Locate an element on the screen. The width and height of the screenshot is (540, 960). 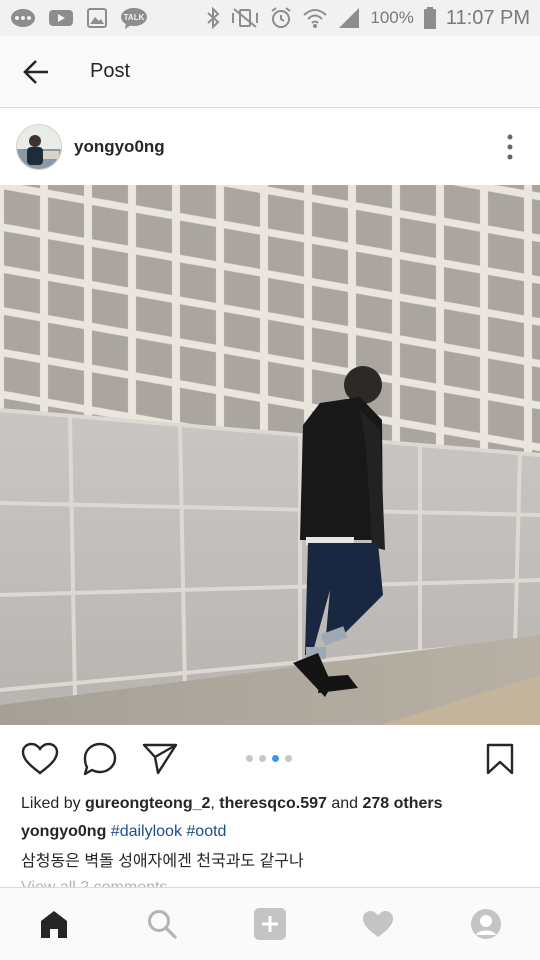
clock: 11:07 PM is located at coordinates (487, 17).